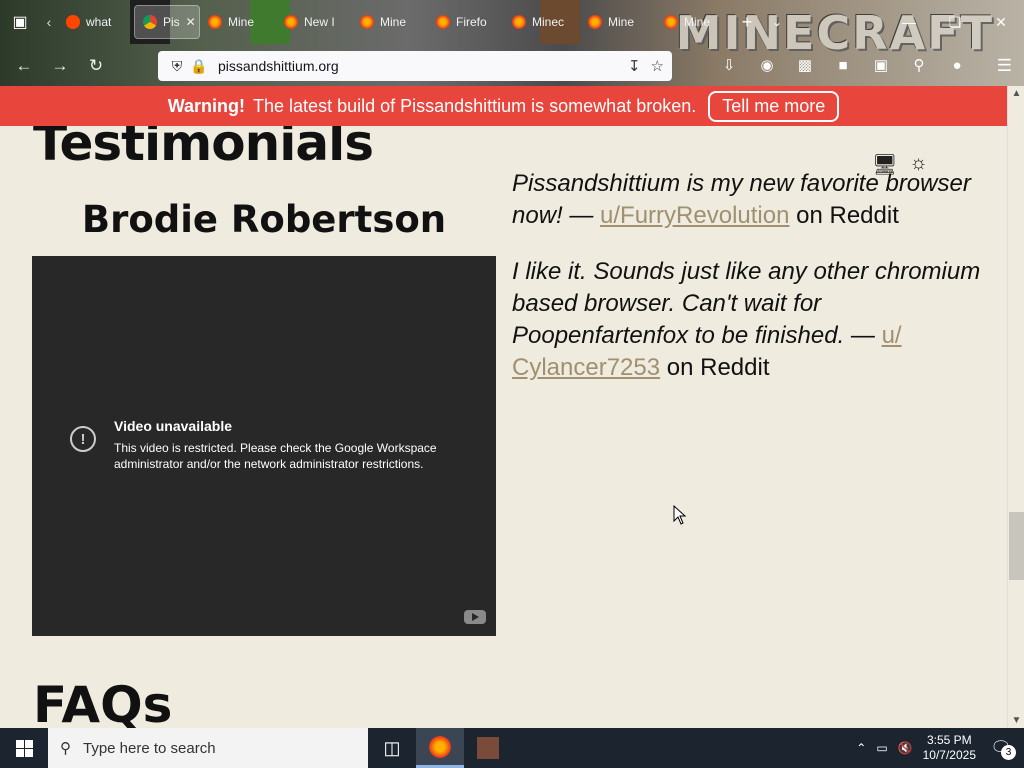 This screenshot has width=1024, height=768. I want to click on tab-label: New I, so click(319, 22).